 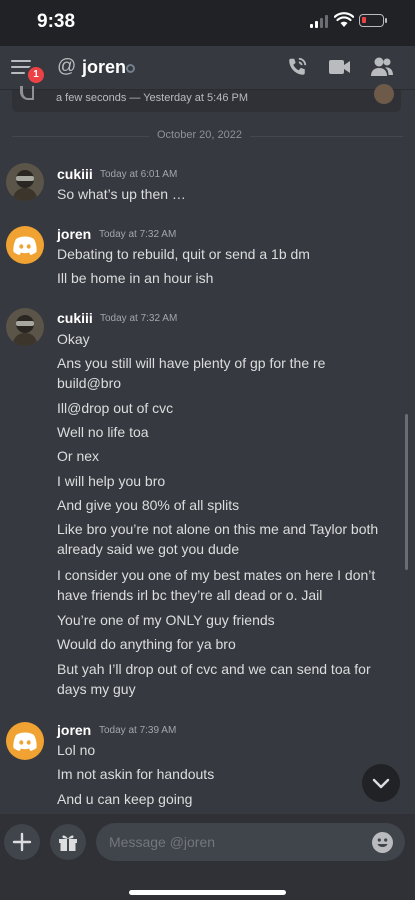 I want to click on status-bar: 9:38, so click(x=207, y=23).